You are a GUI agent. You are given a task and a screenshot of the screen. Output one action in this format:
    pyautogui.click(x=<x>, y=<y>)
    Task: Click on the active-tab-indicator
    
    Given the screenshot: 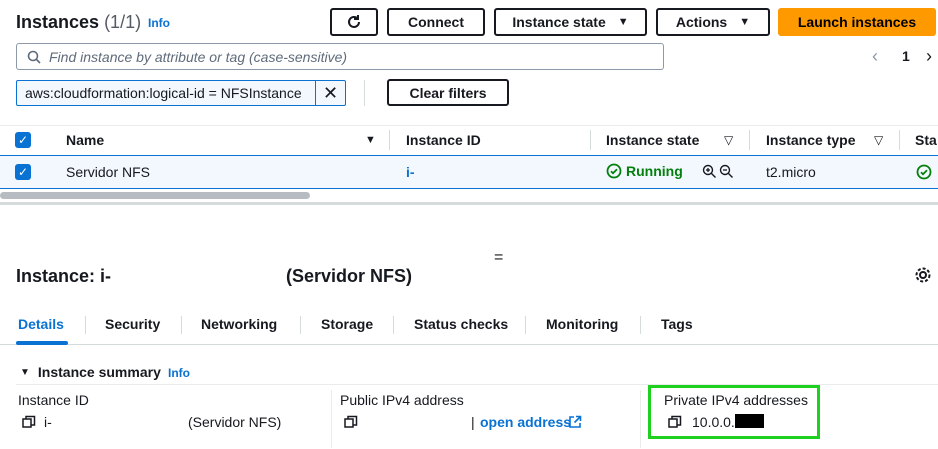 What is the action you would take?
    pyautogui.click(x=42, y=343)
    